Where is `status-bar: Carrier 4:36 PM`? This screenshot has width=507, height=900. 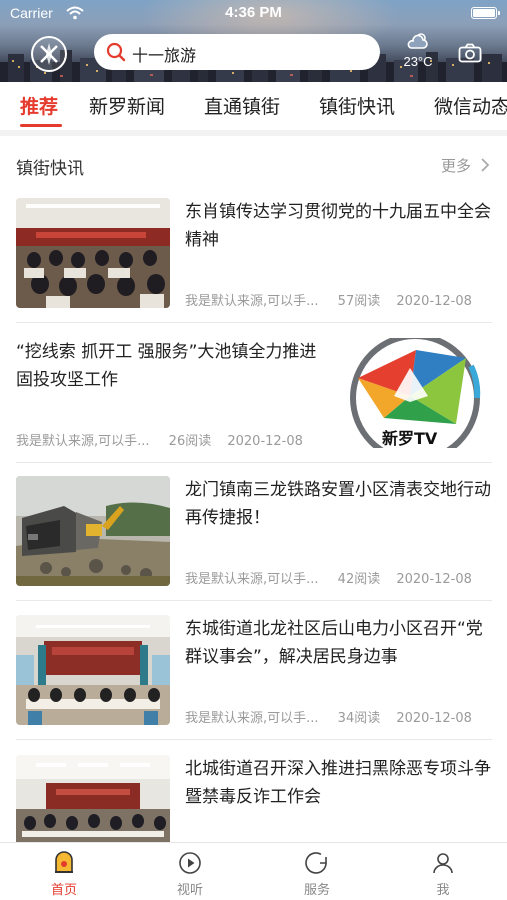 status-bar: Carrier 4:36 PM is located at coordinates (253, 14).